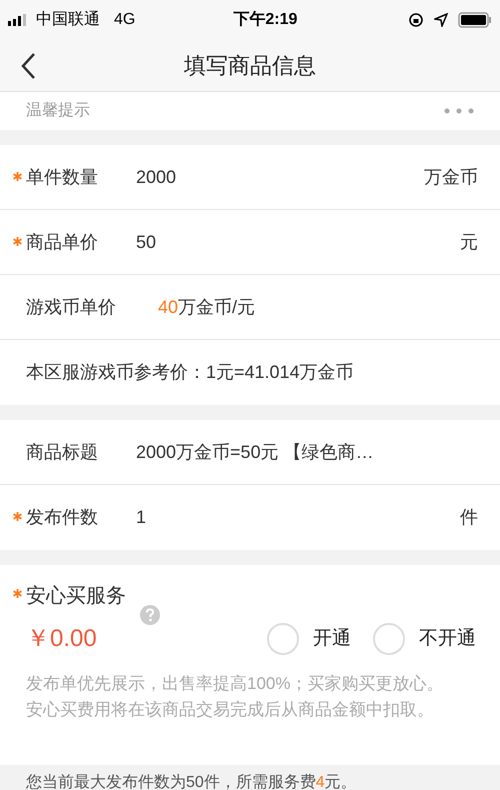 This screenshot has width=500, height=790. Describe the element at coordinates (265, 20) in the screenshot. I see `clock-time: 下午2:19` at that location.